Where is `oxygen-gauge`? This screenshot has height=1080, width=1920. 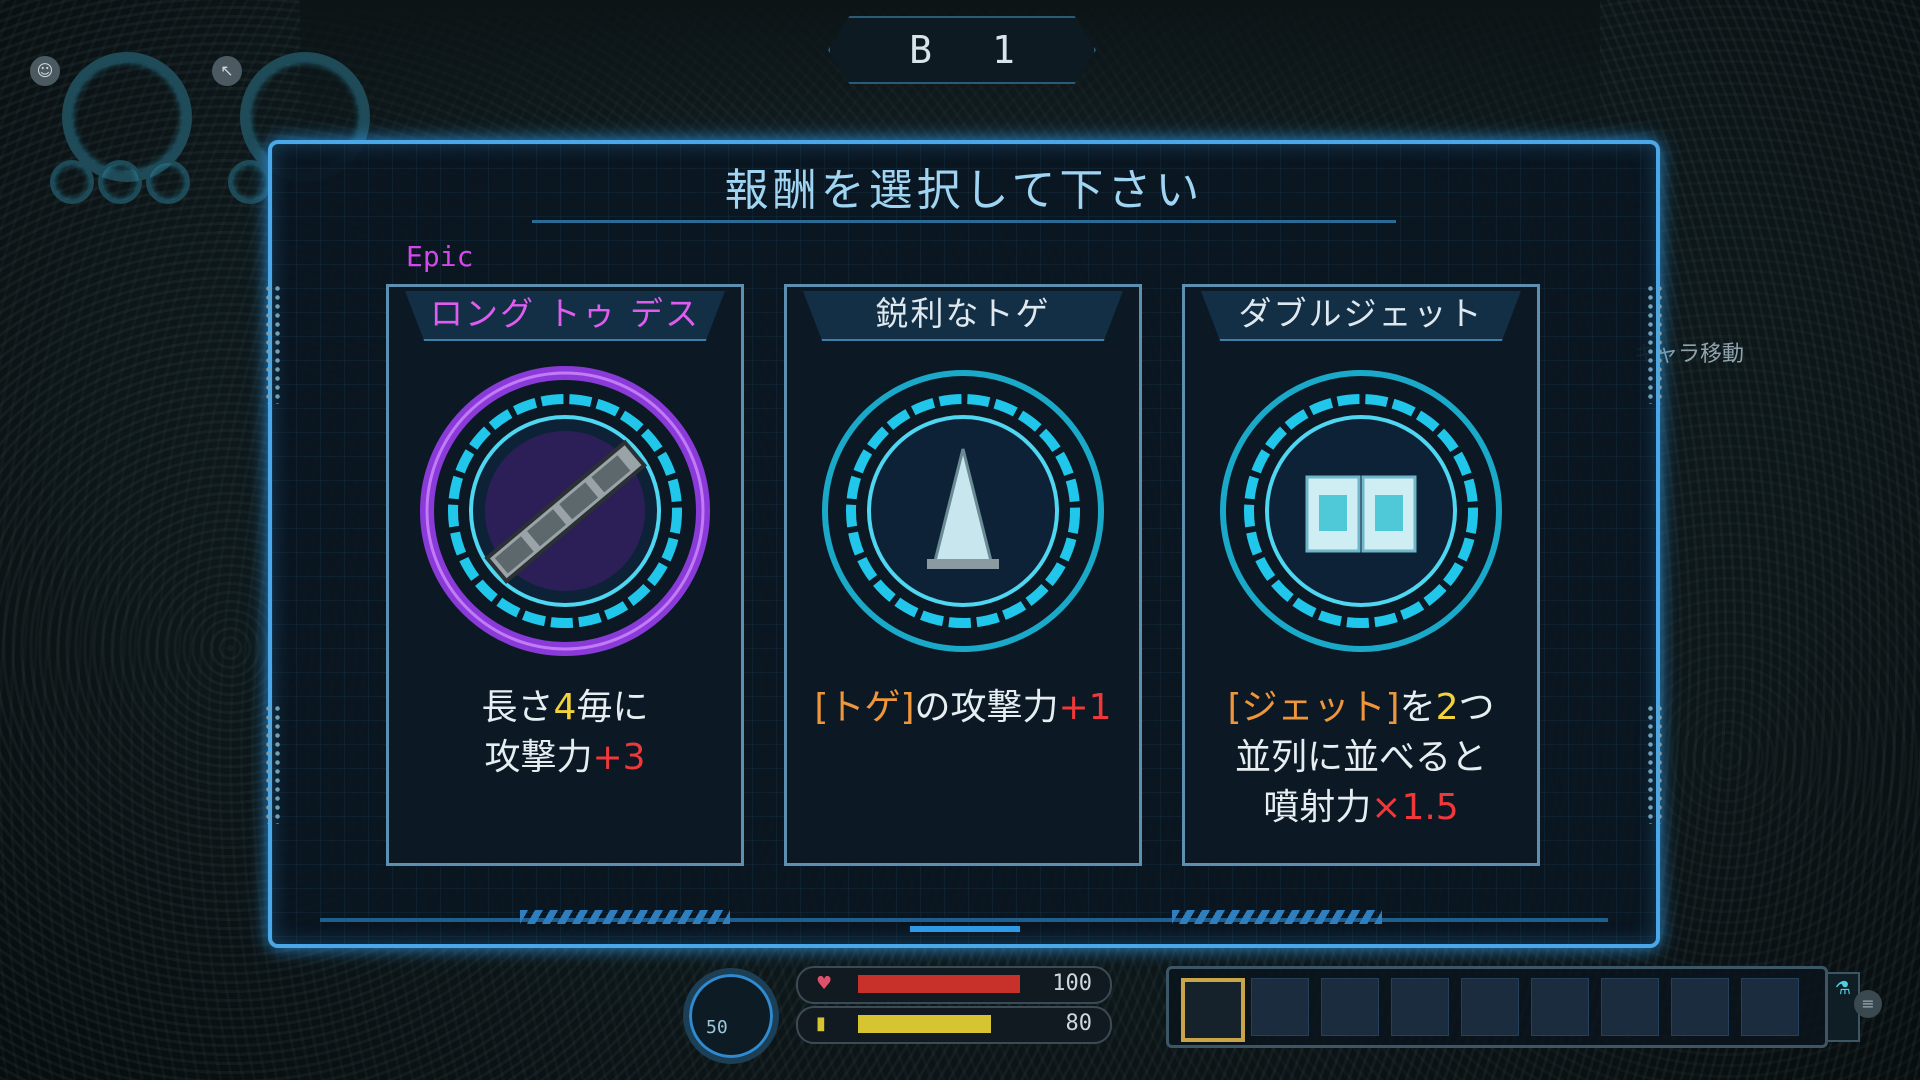
oxygen-gauge is located at coordinates (731, 1016).